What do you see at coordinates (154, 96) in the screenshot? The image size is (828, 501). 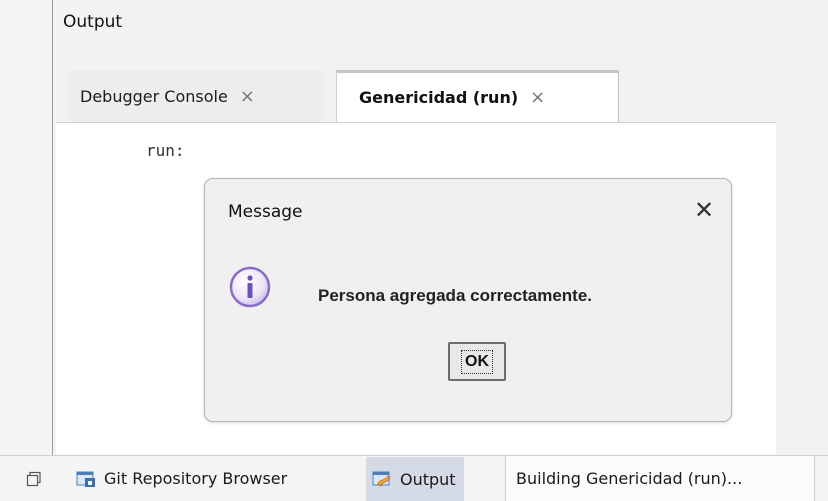 I see `tab-label: Debugger Console` at bounding box center [154, 96].